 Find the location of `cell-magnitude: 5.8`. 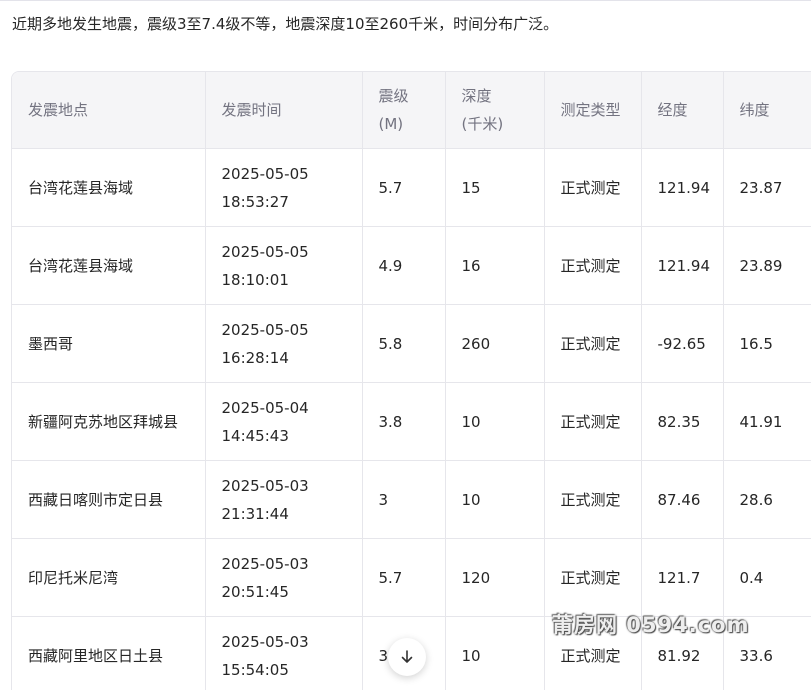

cell-magnitude: 5.8 is located at coordinates (404, 343).